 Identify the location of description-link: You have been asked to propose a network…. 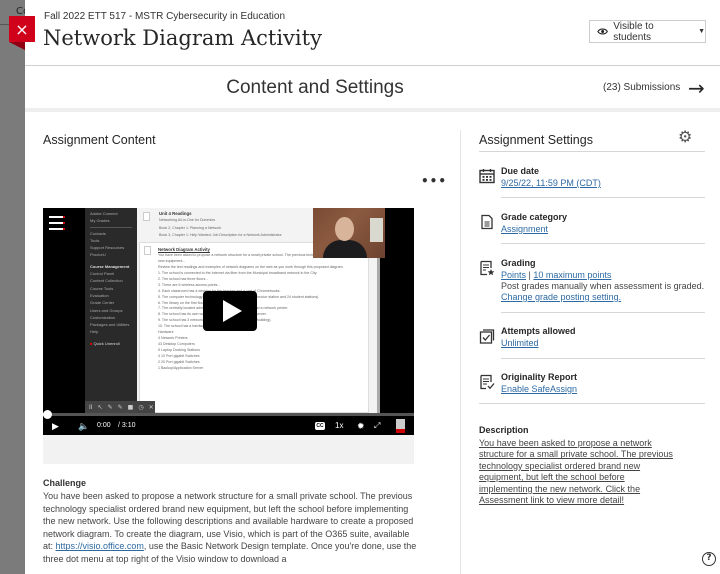
(579, 472).